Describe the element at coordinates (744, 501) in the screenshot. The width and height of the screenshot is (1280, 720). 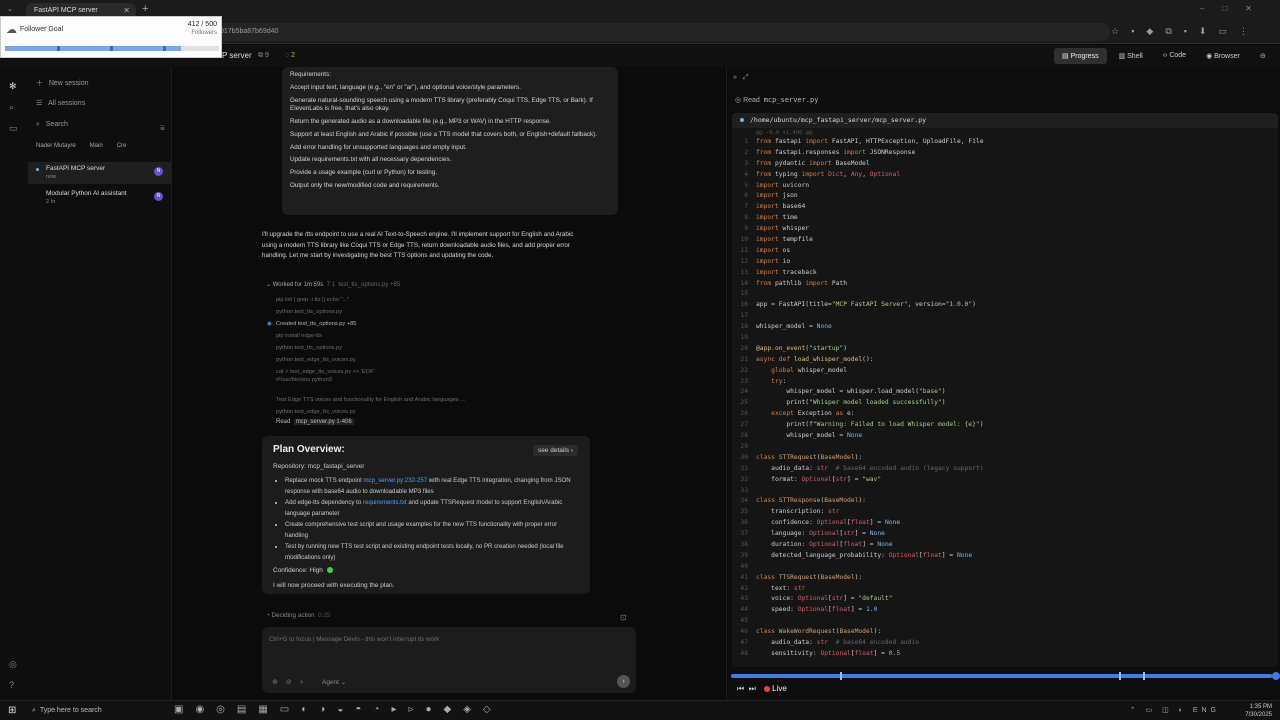
I see `line-number: 34` at that location.